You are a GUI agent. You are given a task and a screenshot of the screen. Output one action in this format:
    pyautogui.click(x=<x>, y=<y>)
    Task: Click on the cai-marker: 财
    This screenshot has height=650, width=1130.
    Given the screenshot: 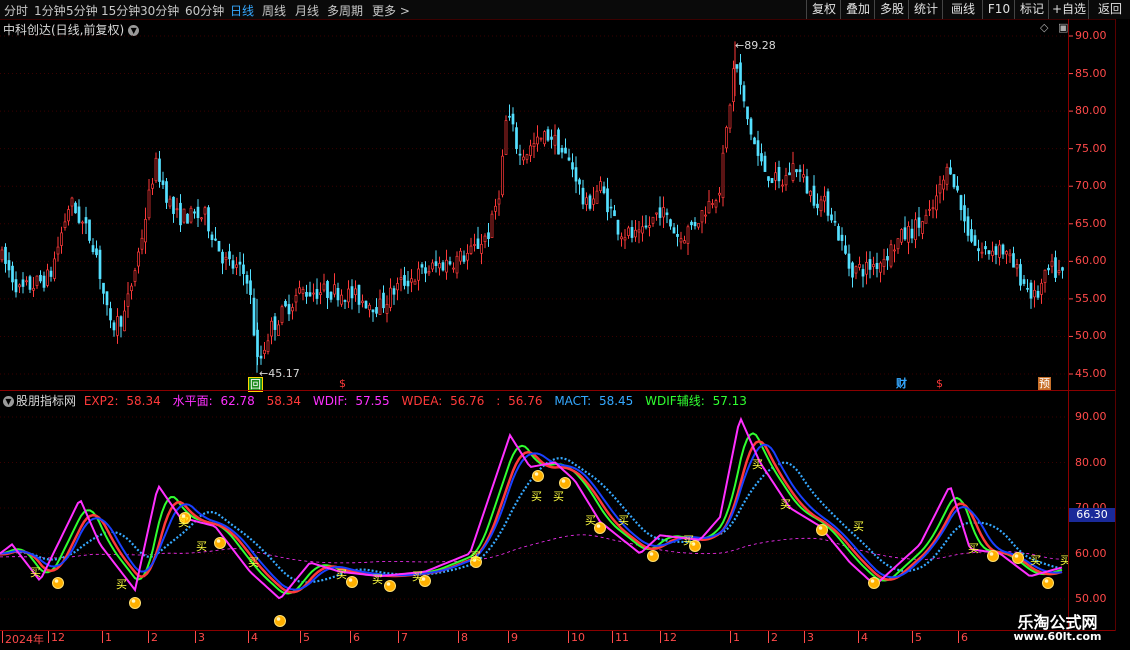 What is the action you would take?
    pyautogui.click(x=901, y=383)
    